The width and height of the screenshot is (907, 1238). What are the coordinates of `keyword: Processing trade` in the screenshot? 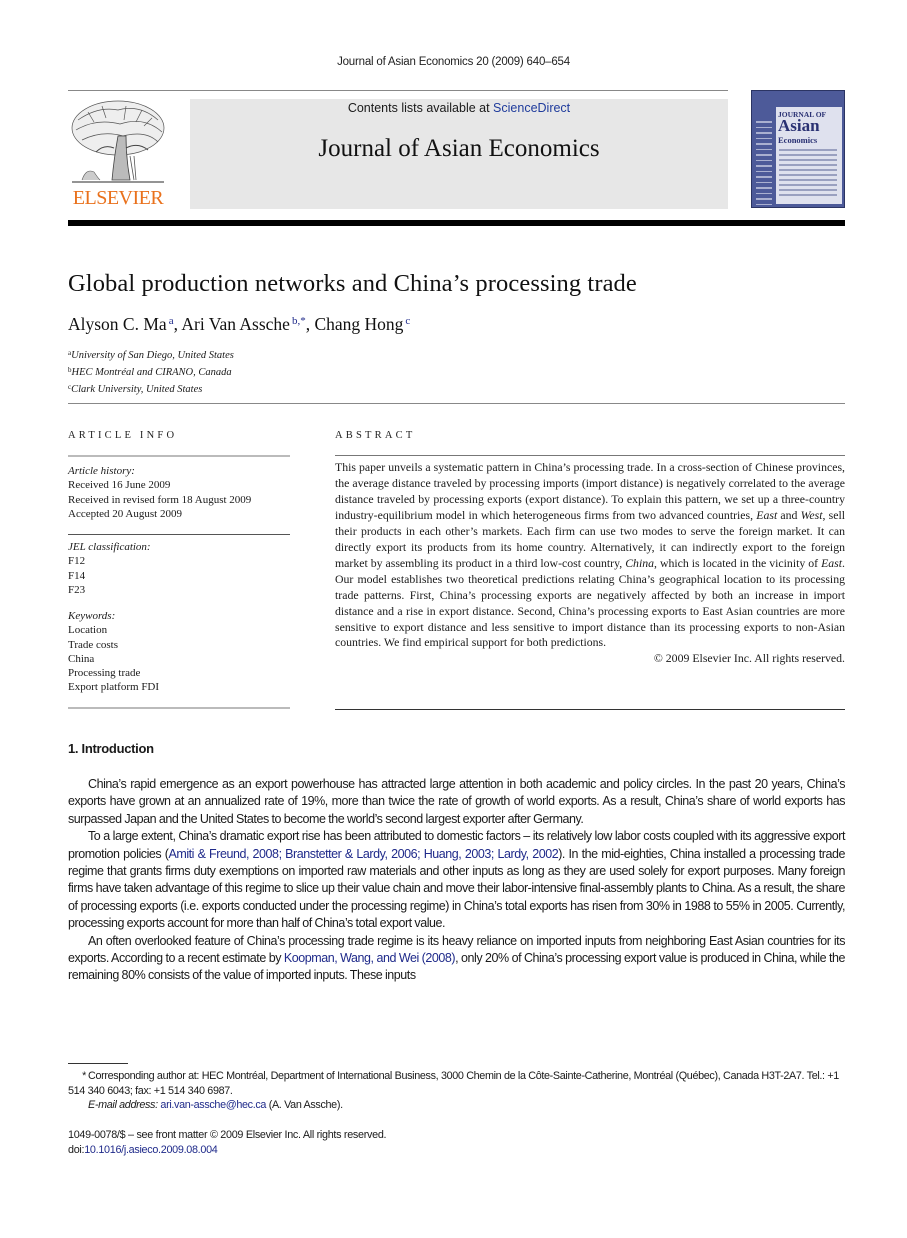 It's located at (104, 673).